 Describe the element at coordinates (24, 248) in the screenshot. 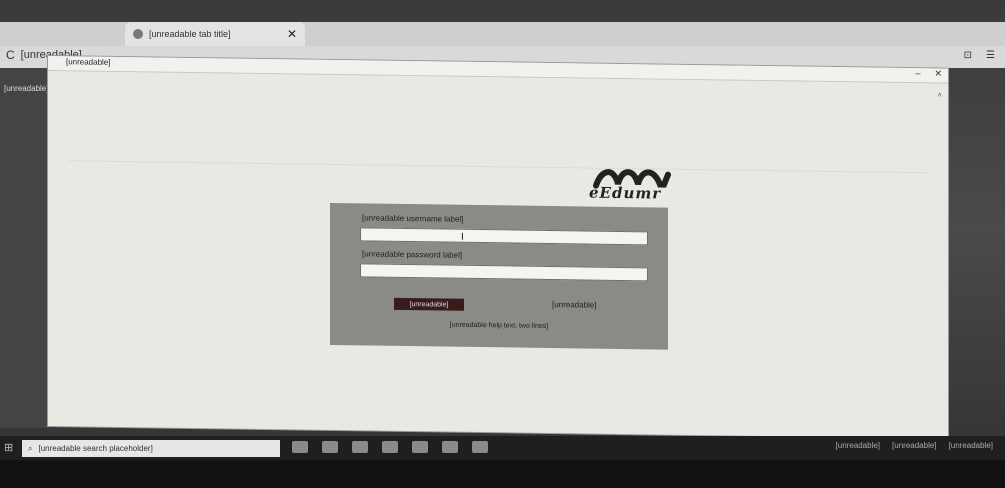

I see `left-sidebar-strip` at that location.